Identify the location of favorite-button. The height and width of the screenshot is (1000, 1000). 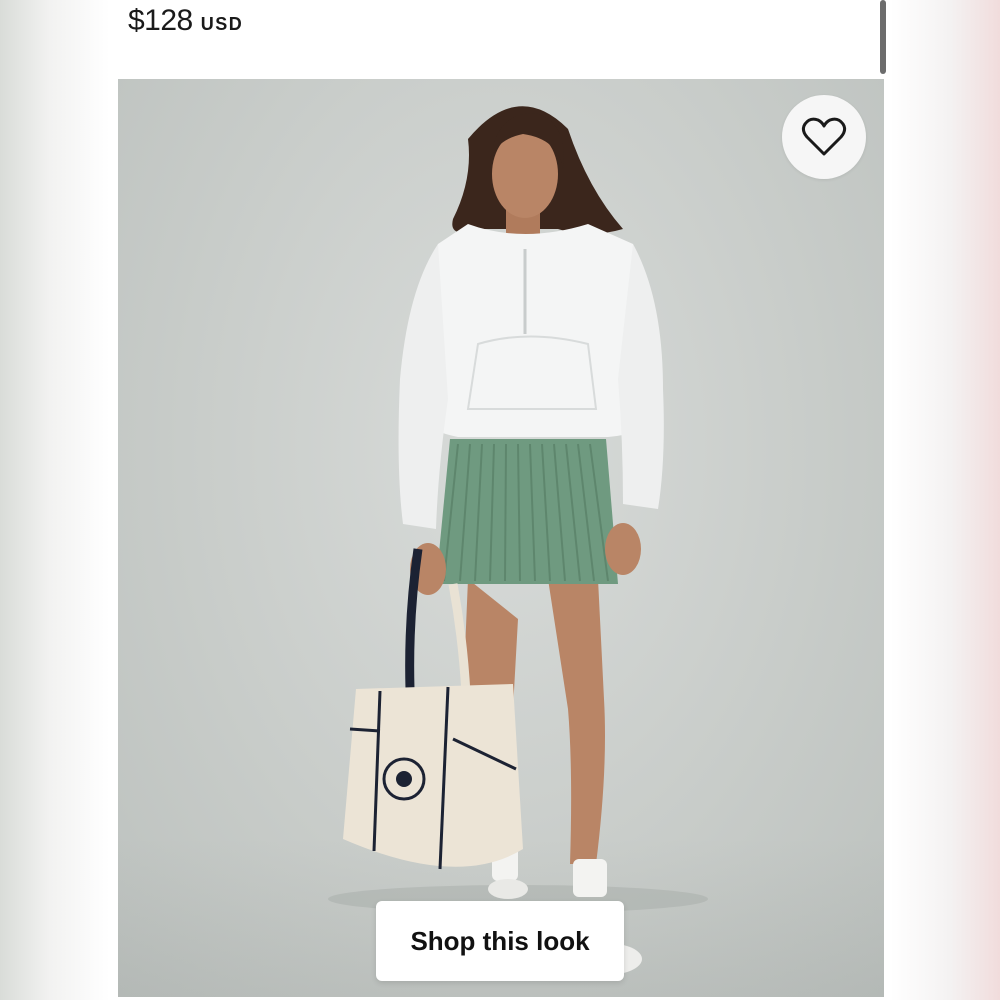
(824, 137).